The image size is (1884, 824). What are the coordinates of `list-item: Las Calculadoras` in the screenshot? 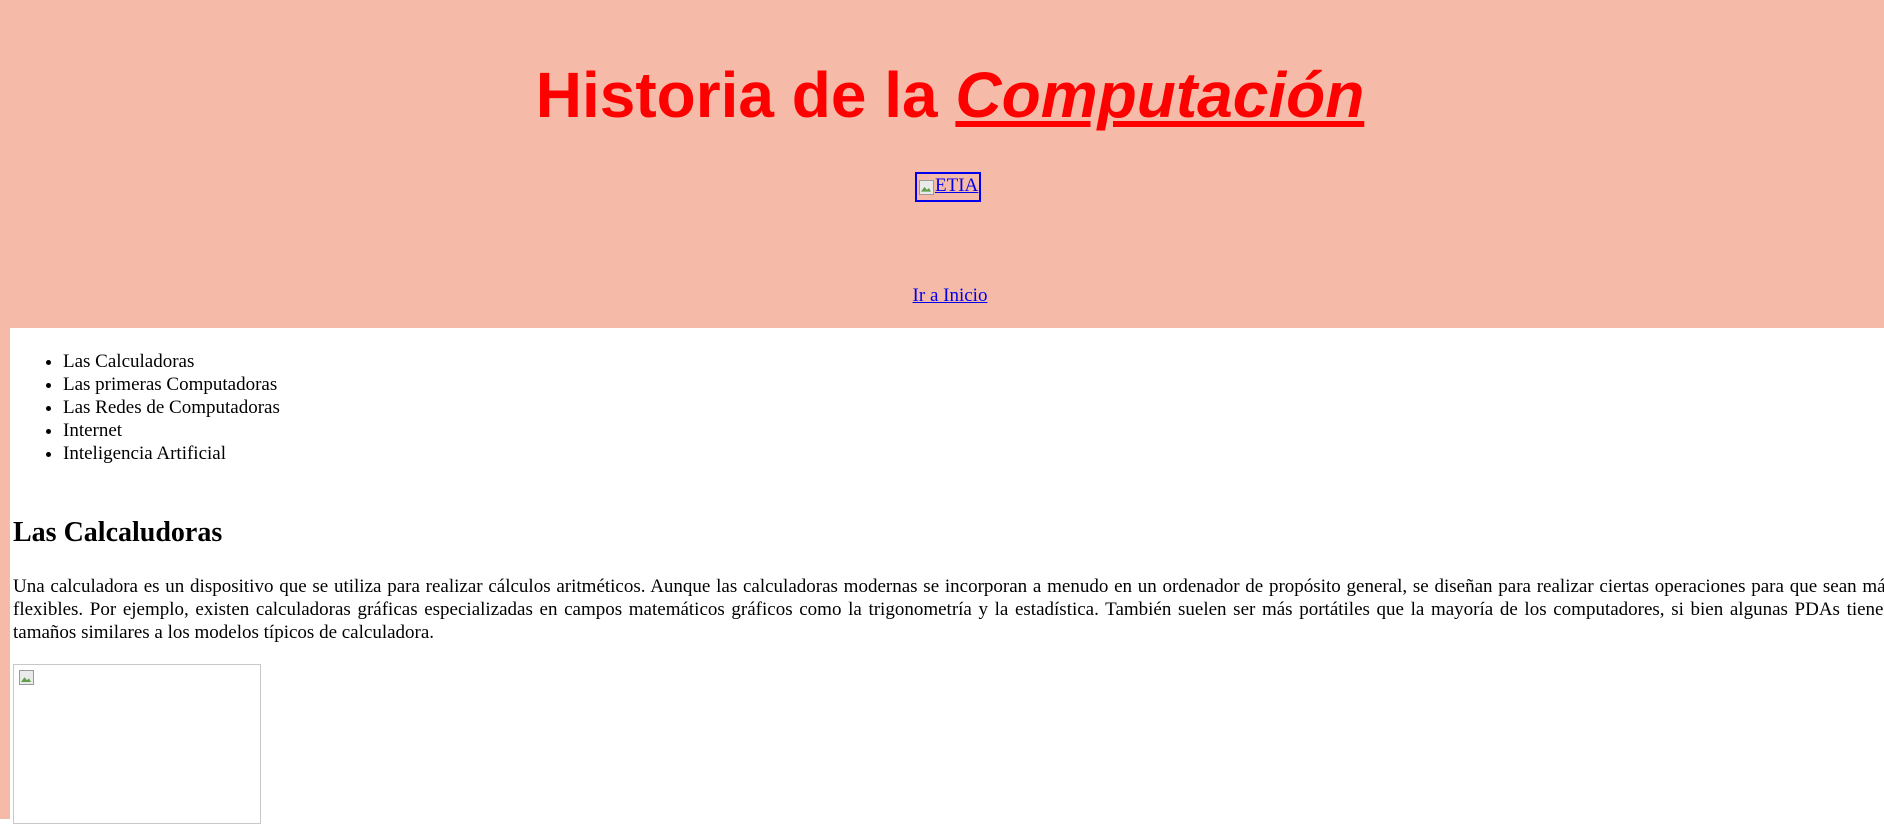 It's located at (171, 361).